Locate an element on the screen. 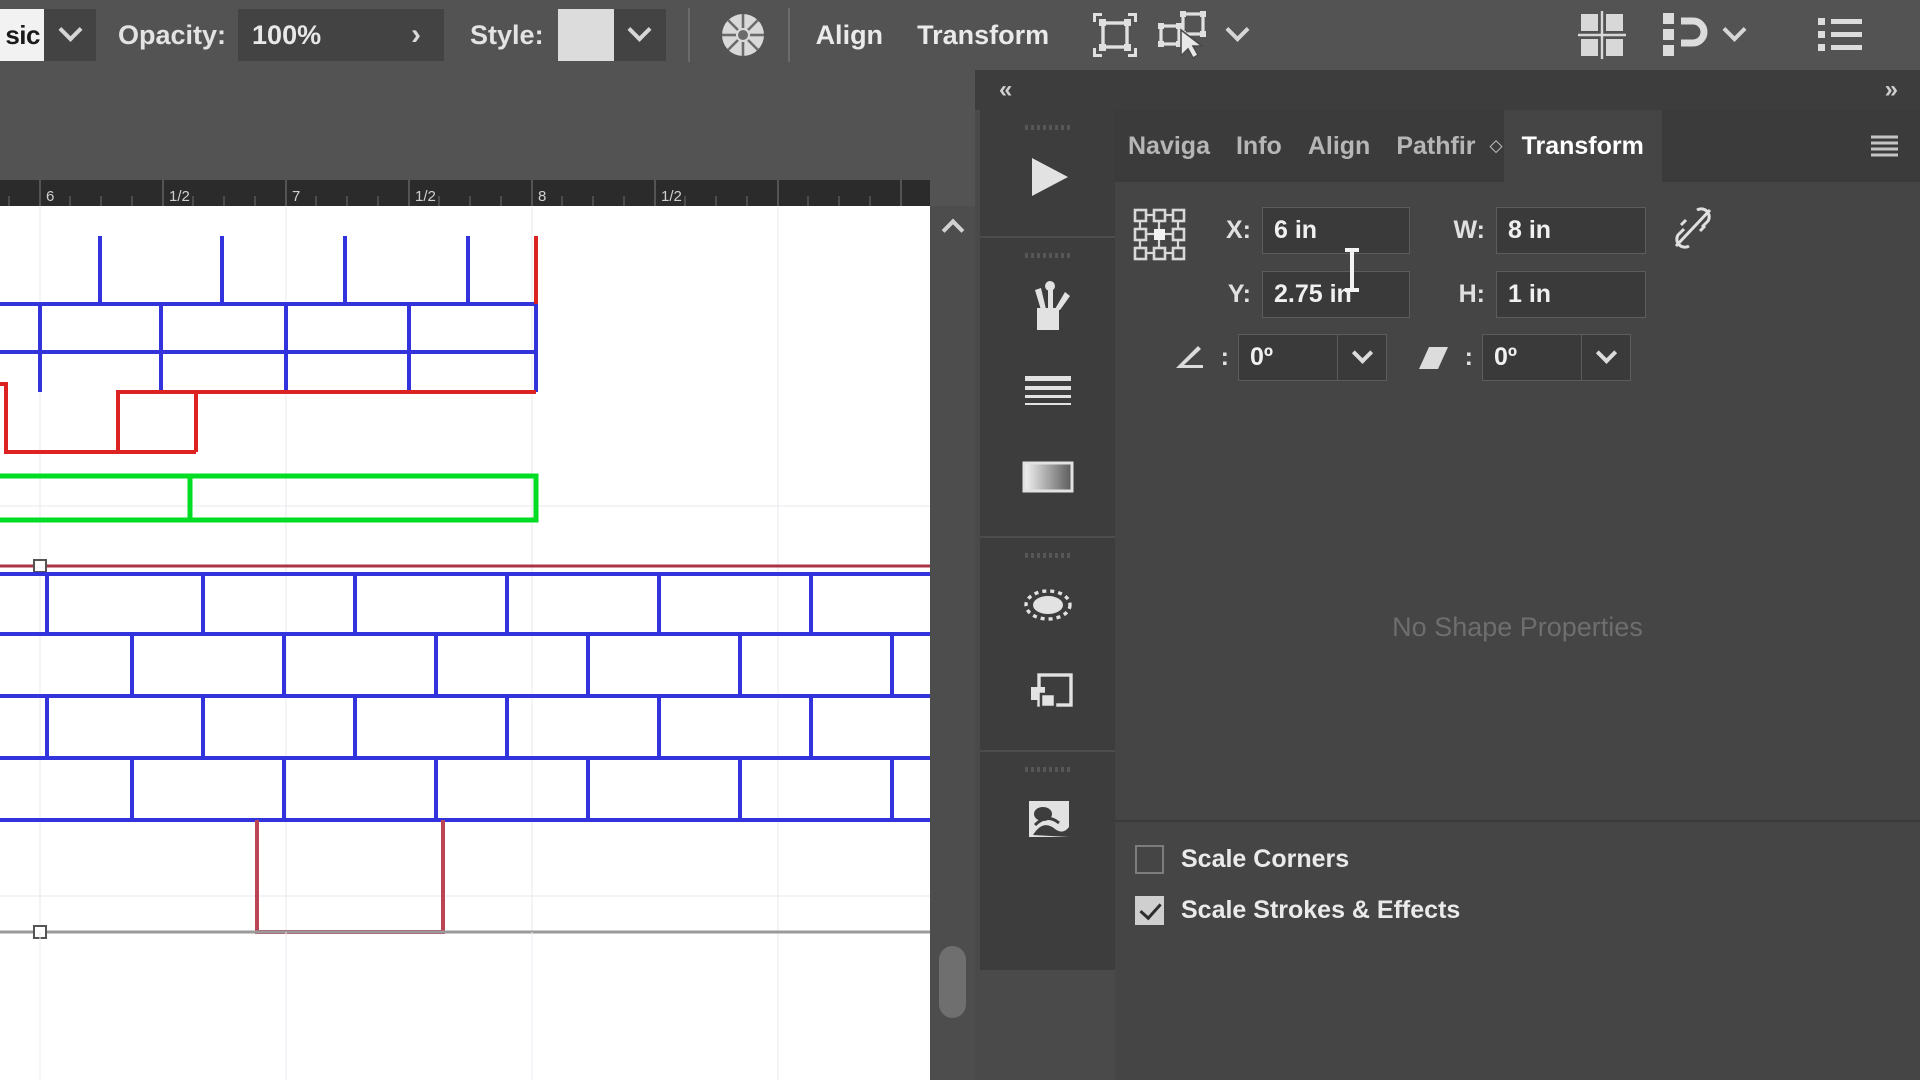 This screenshot has width=1920, height=1080. style-dropdown is located at coordinates (639, 35).